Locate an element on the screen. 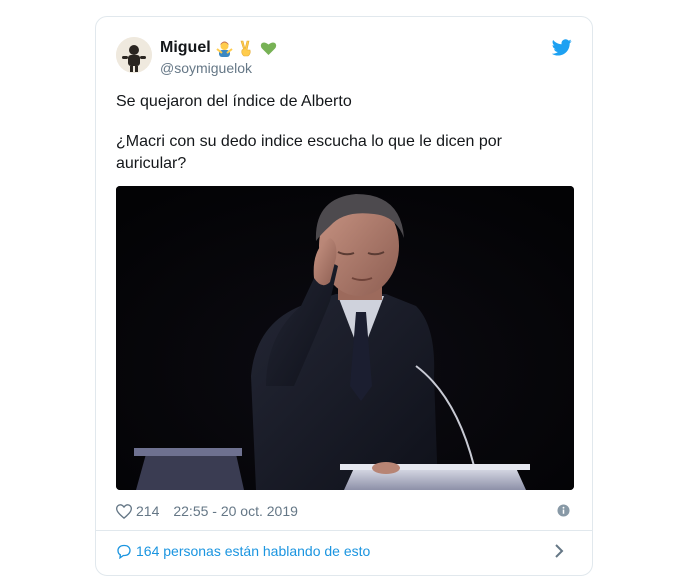 Image resolution: width=679 pixels, height=576 pixels. person-gesturing-no-emoji is located at coordinates (224, 48).